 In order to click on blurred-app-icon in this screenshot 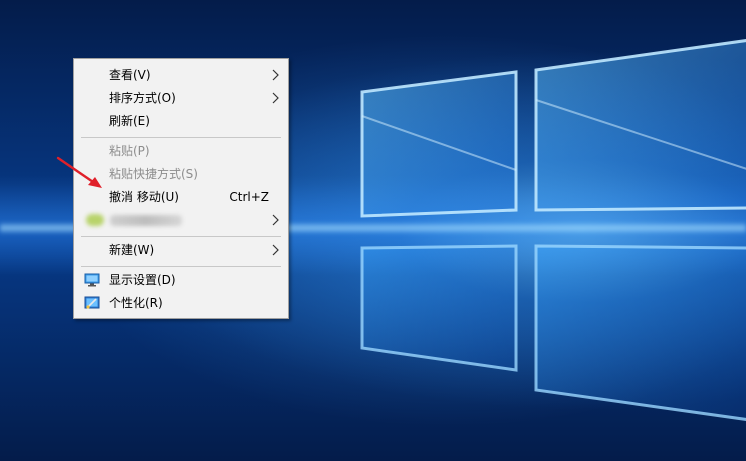, I will do `click(95, 220)`.